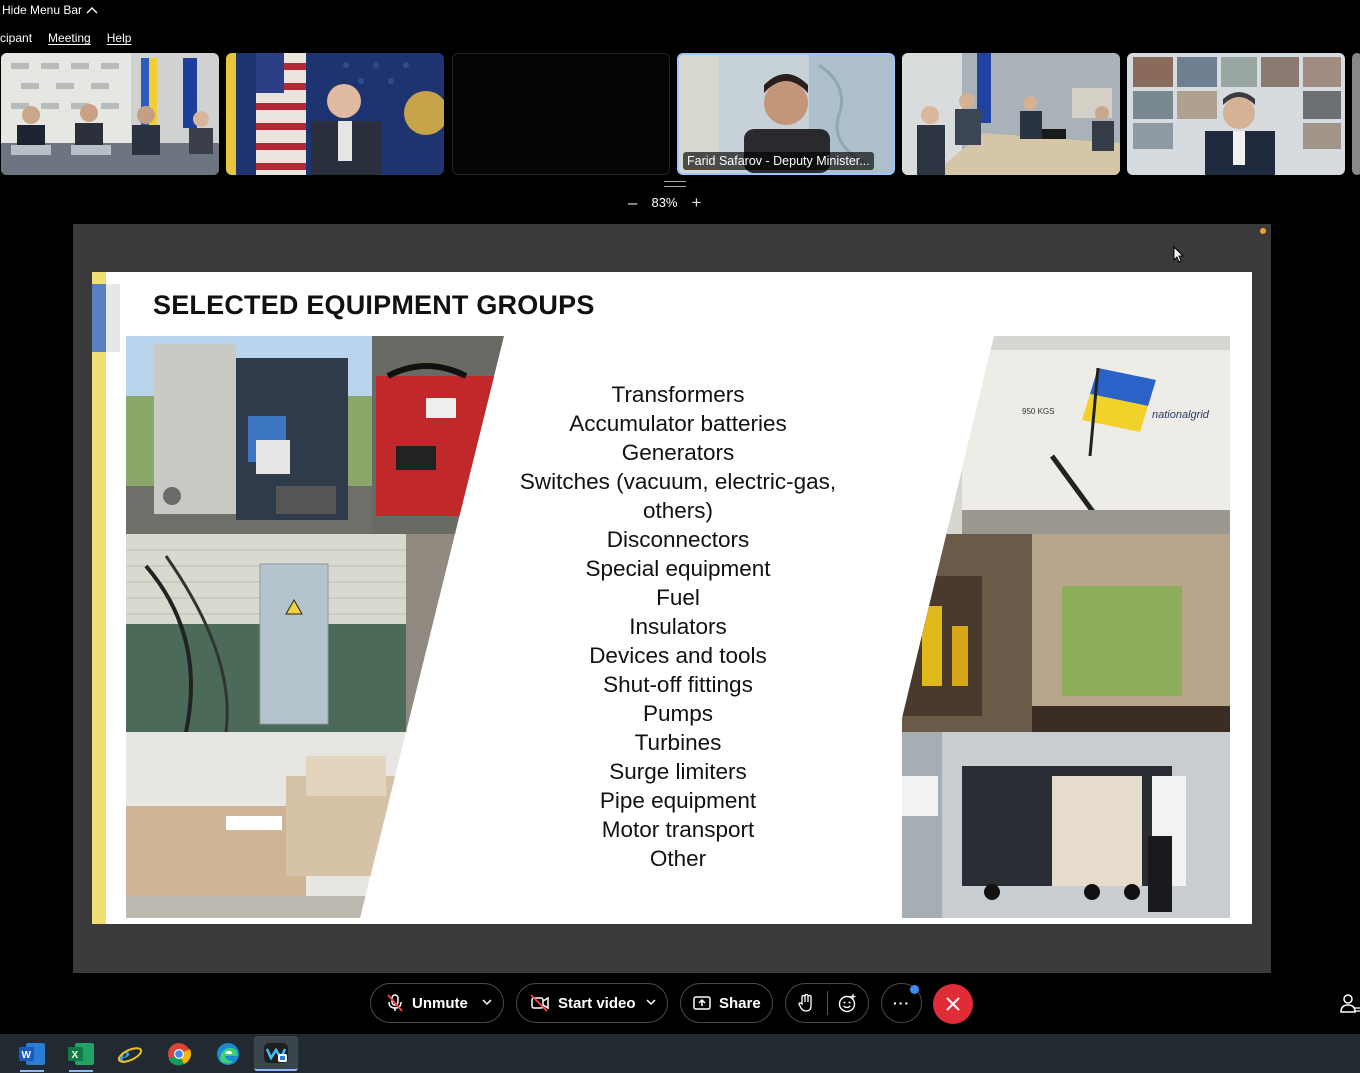 Image resolution: width=1360 pixels, height=1073 pixels. What do you see at coordinates (179, 1054) in the screenshot?
I see `chrome-icon` at bounding box center [179, 1054].